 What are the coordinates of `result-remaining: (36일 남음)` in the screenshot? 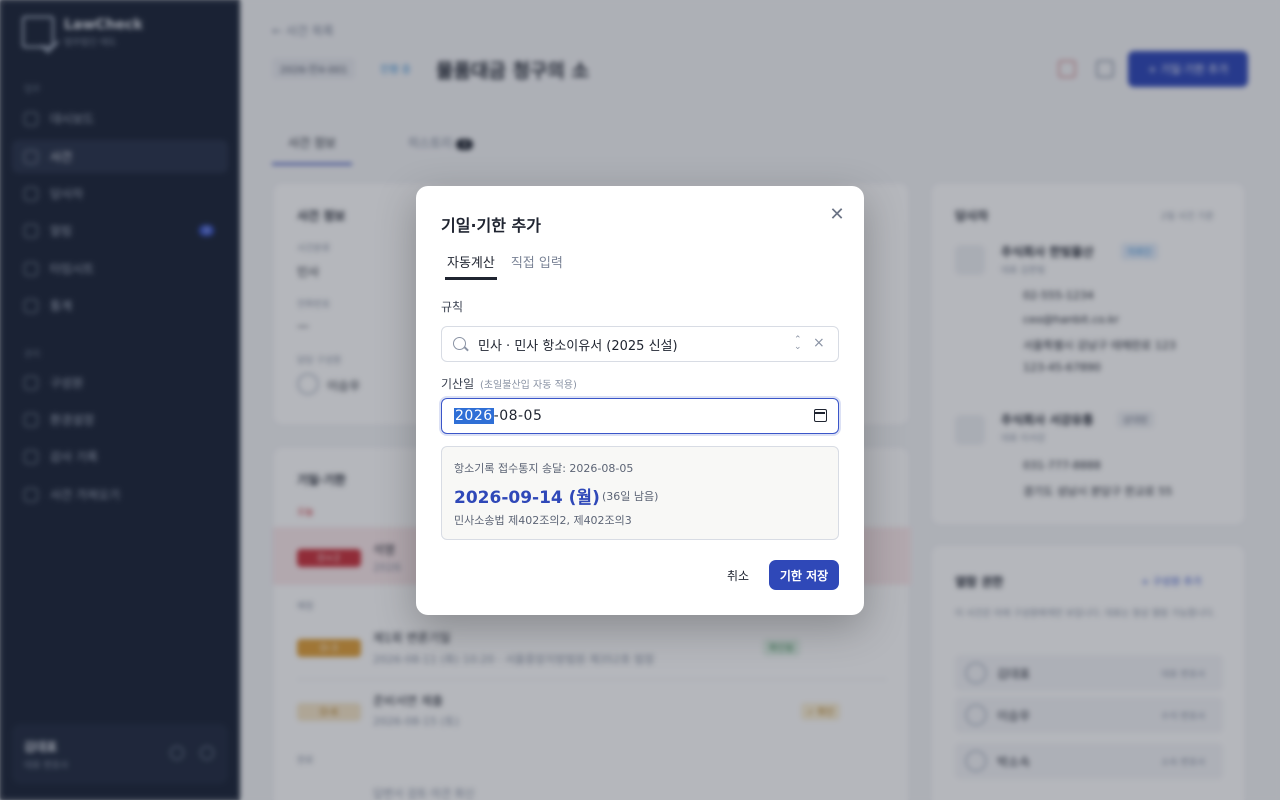 It's located at (630, 496).